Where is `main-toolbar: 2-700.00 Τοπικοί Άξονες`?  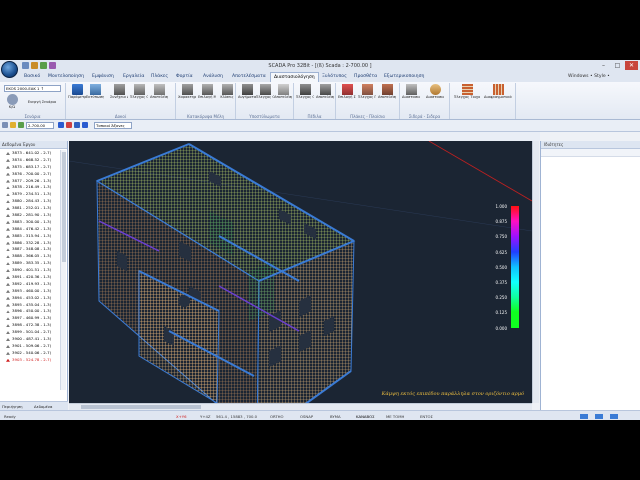 main-toolbar: 2-700.00 Τοπικοί Άξονες is located at coordinates (320, 126).